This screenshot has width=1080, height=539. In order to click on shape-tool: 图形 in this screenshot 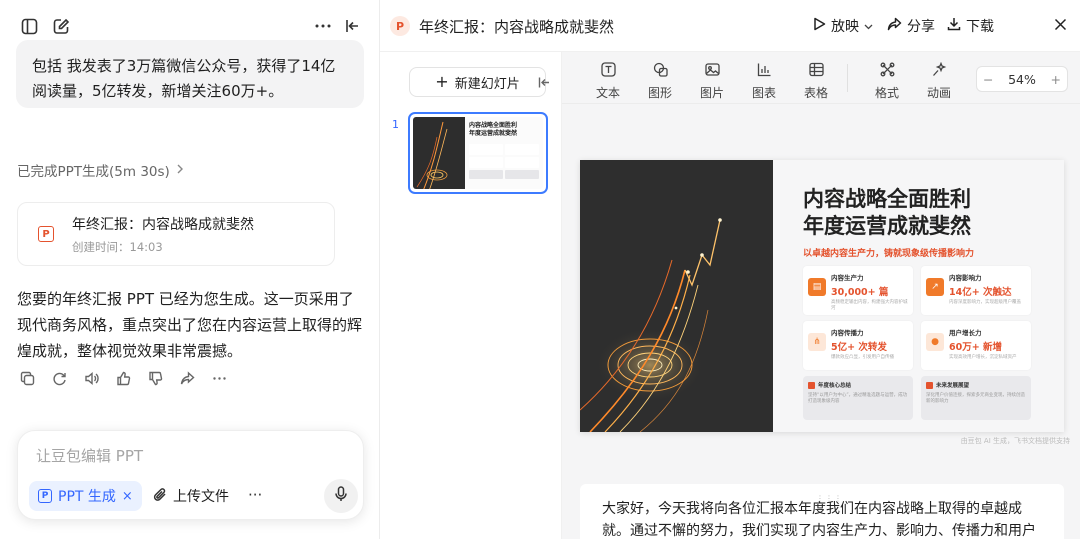, I will do `click(660, 81)`.